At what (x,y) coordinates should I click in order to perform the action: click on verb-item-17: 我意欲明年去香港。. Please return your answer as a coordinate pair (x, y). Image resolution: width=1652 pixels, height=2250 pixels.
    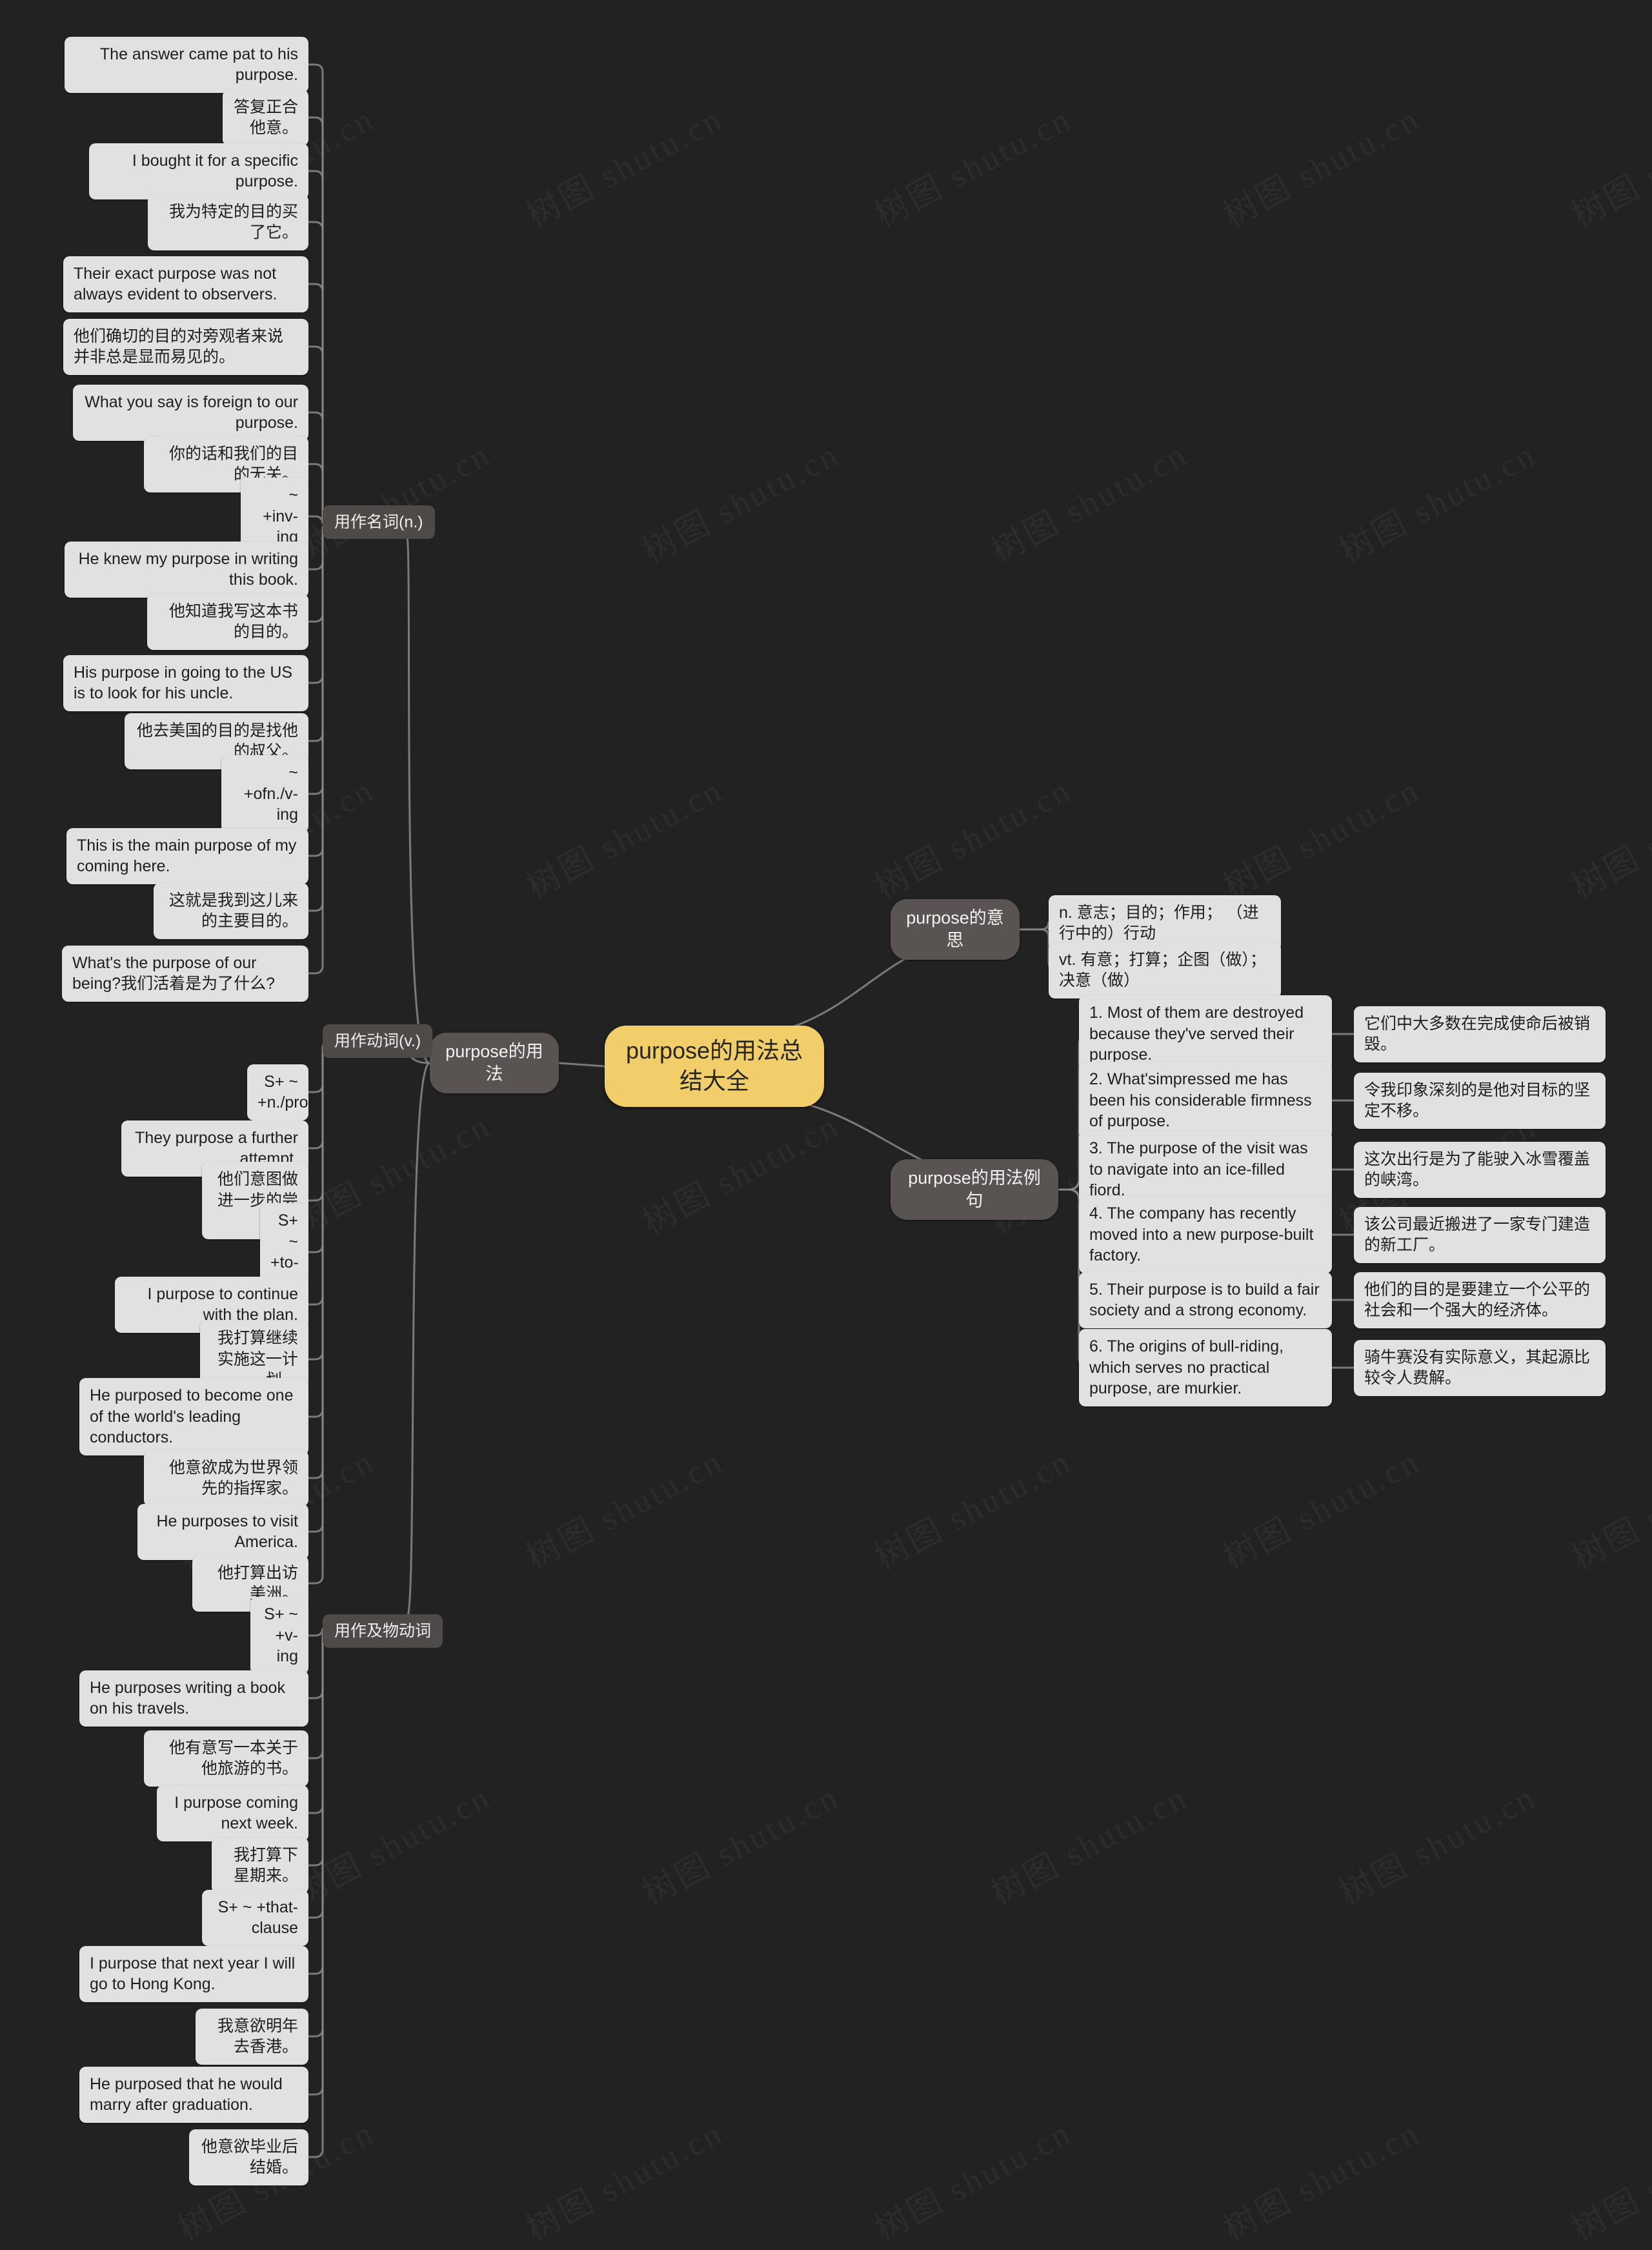
    Looking at the image, I should click on (252, 2036).